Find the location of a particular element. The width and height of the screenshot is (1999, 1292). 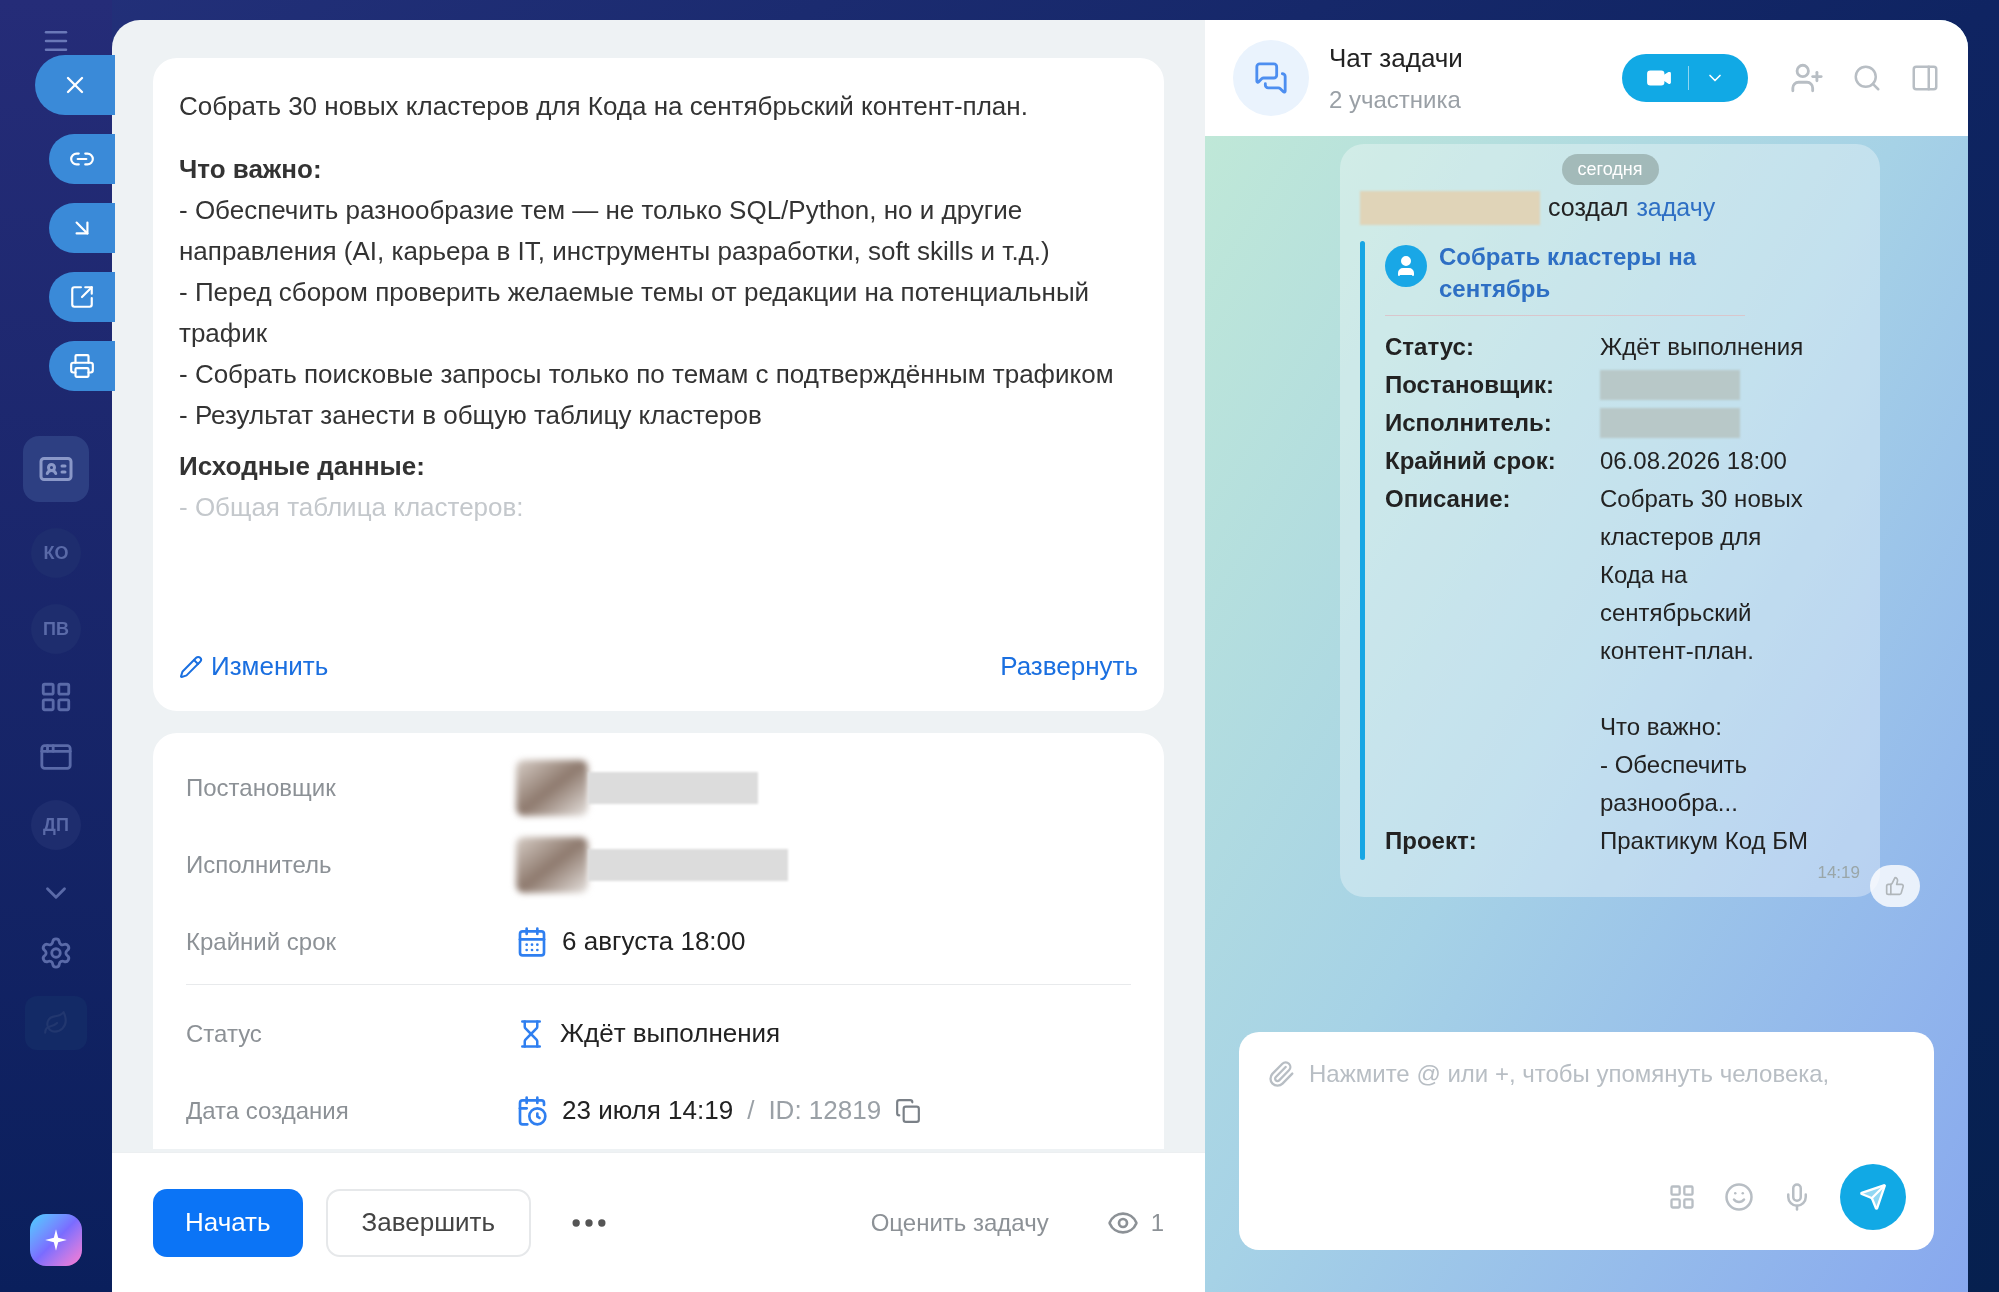

close-button is located at coordinates (75, 85).